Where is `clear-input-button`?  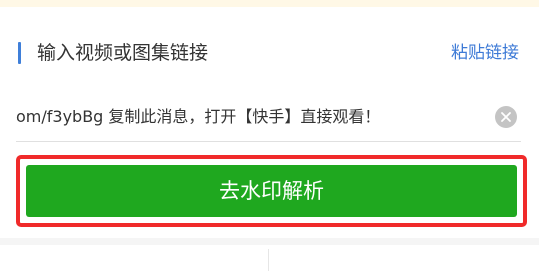
clear-input-button is located at coordinates (506, 117).